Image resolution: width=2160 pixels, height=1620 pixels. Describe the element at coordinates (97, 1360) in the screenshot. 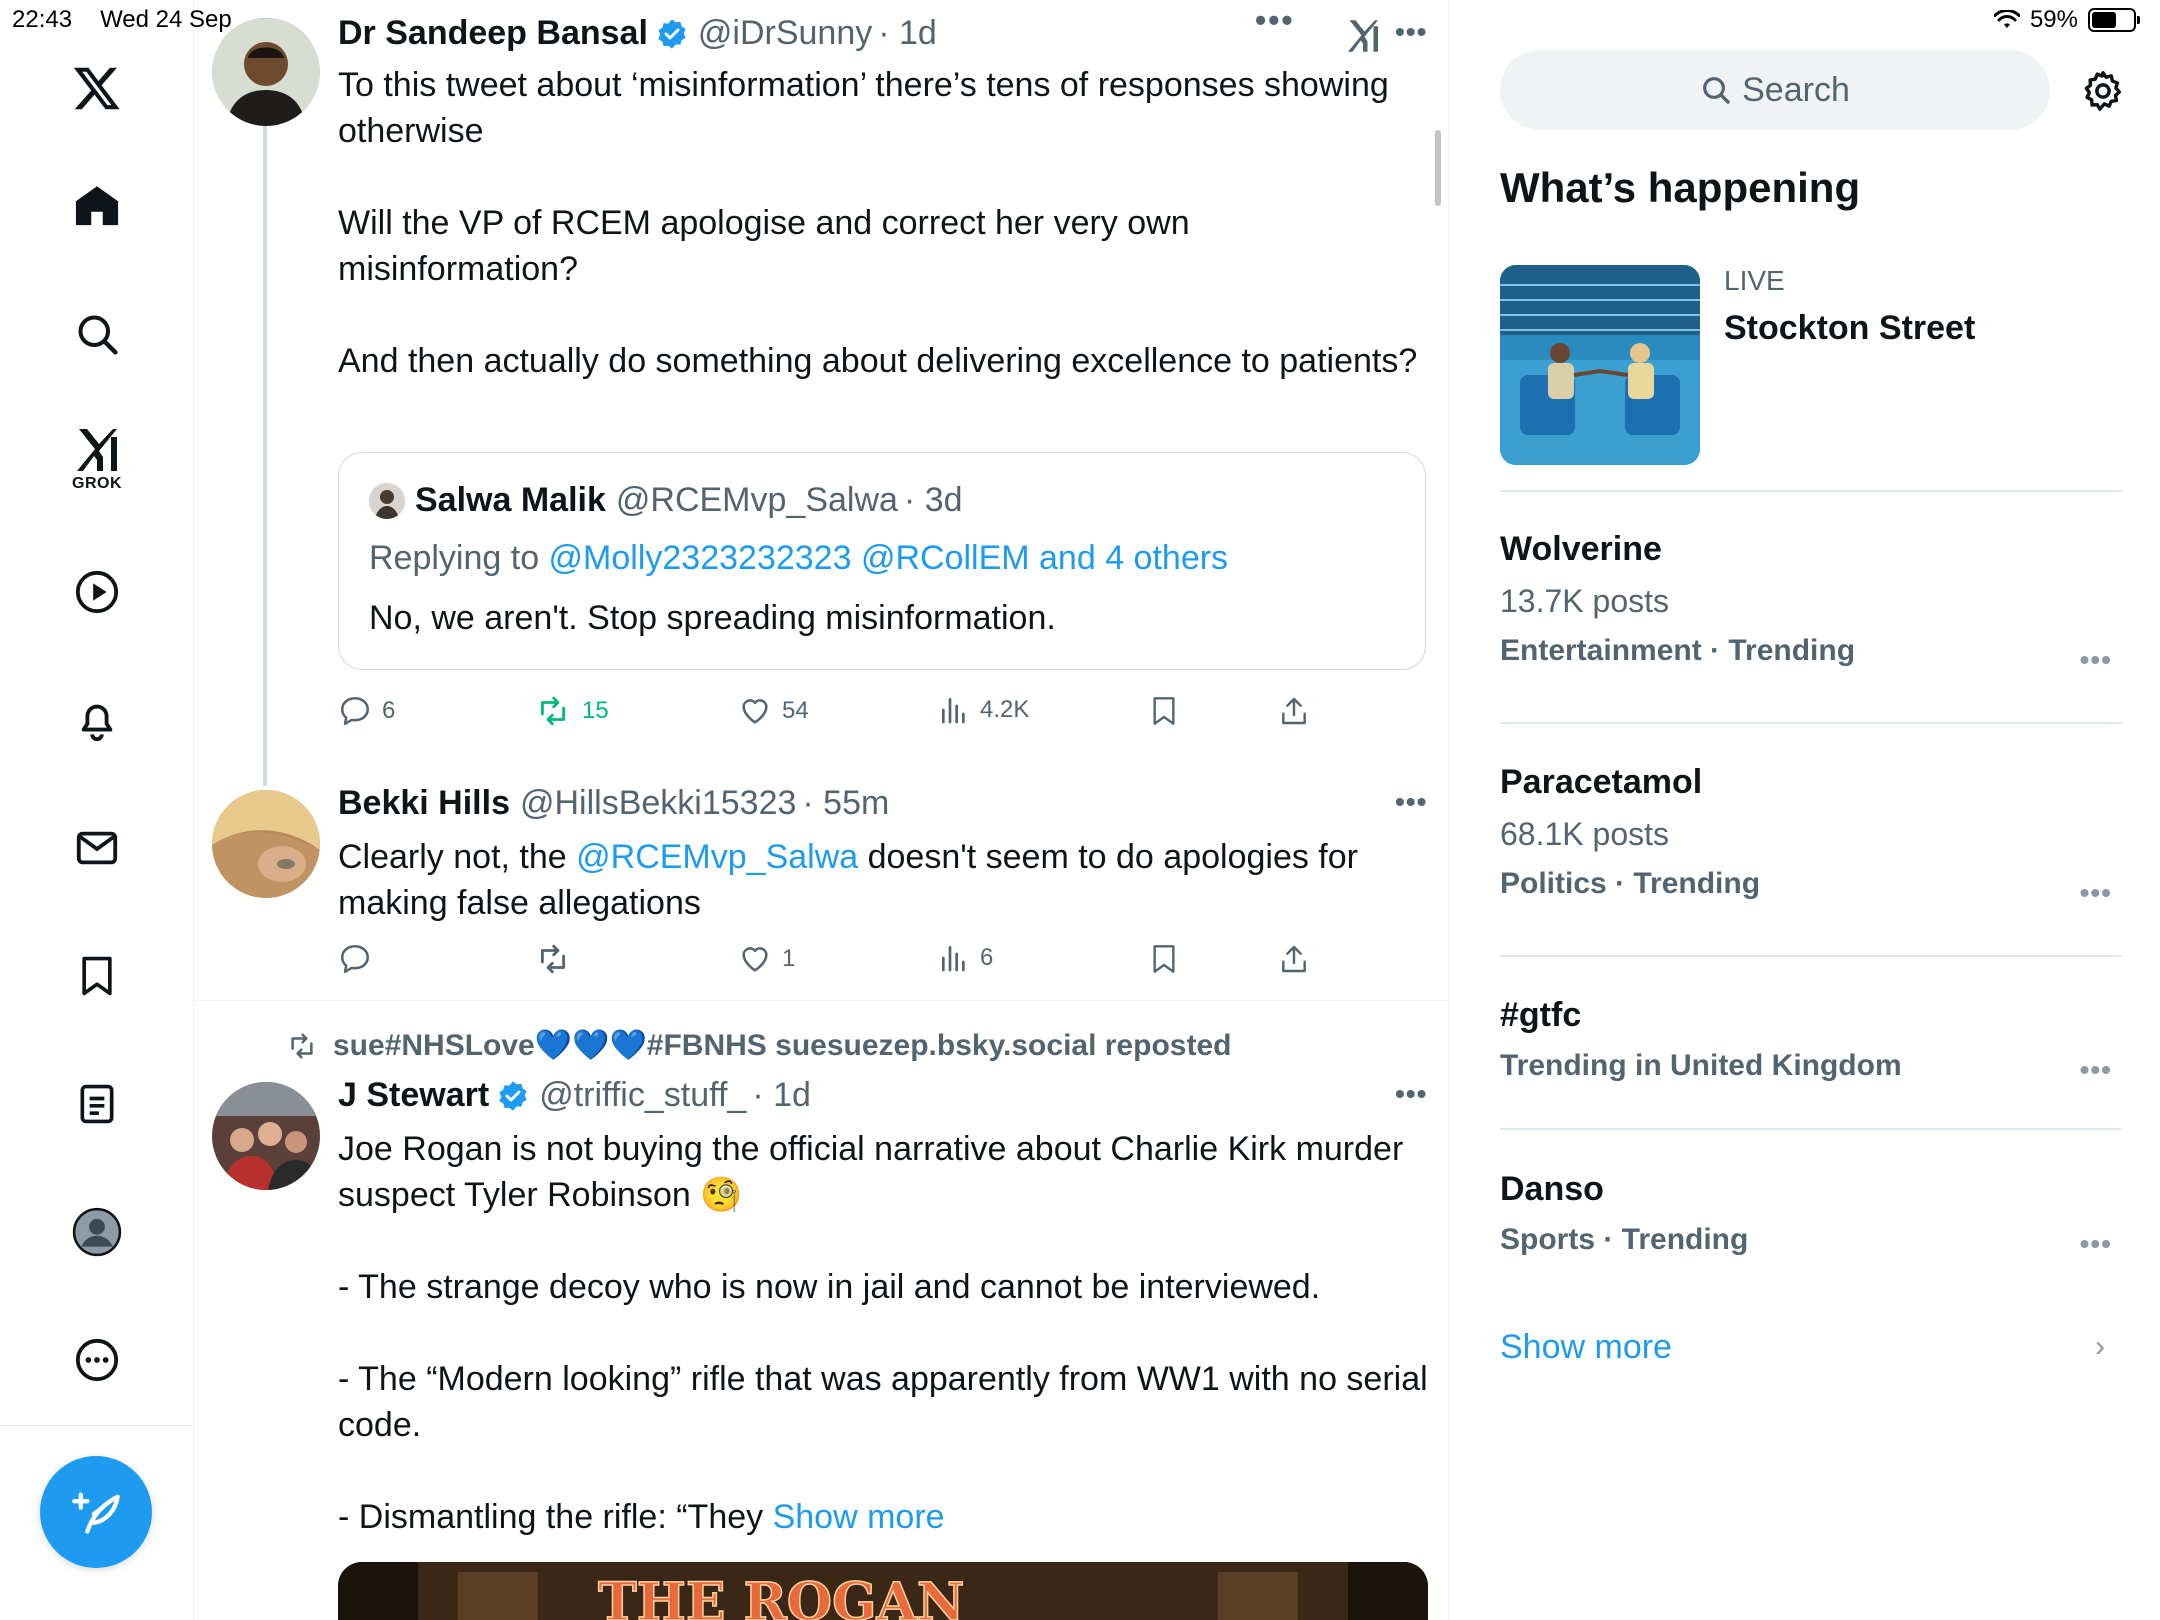

I see `more-icon` at that location.